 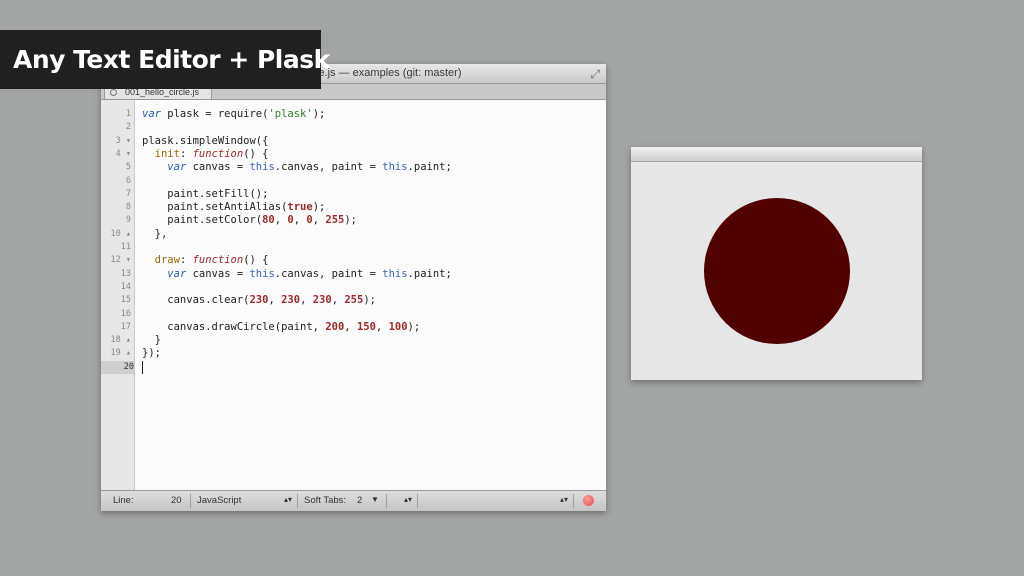 I want to click on code-line: init: function() {, so click(x=205, y=154).